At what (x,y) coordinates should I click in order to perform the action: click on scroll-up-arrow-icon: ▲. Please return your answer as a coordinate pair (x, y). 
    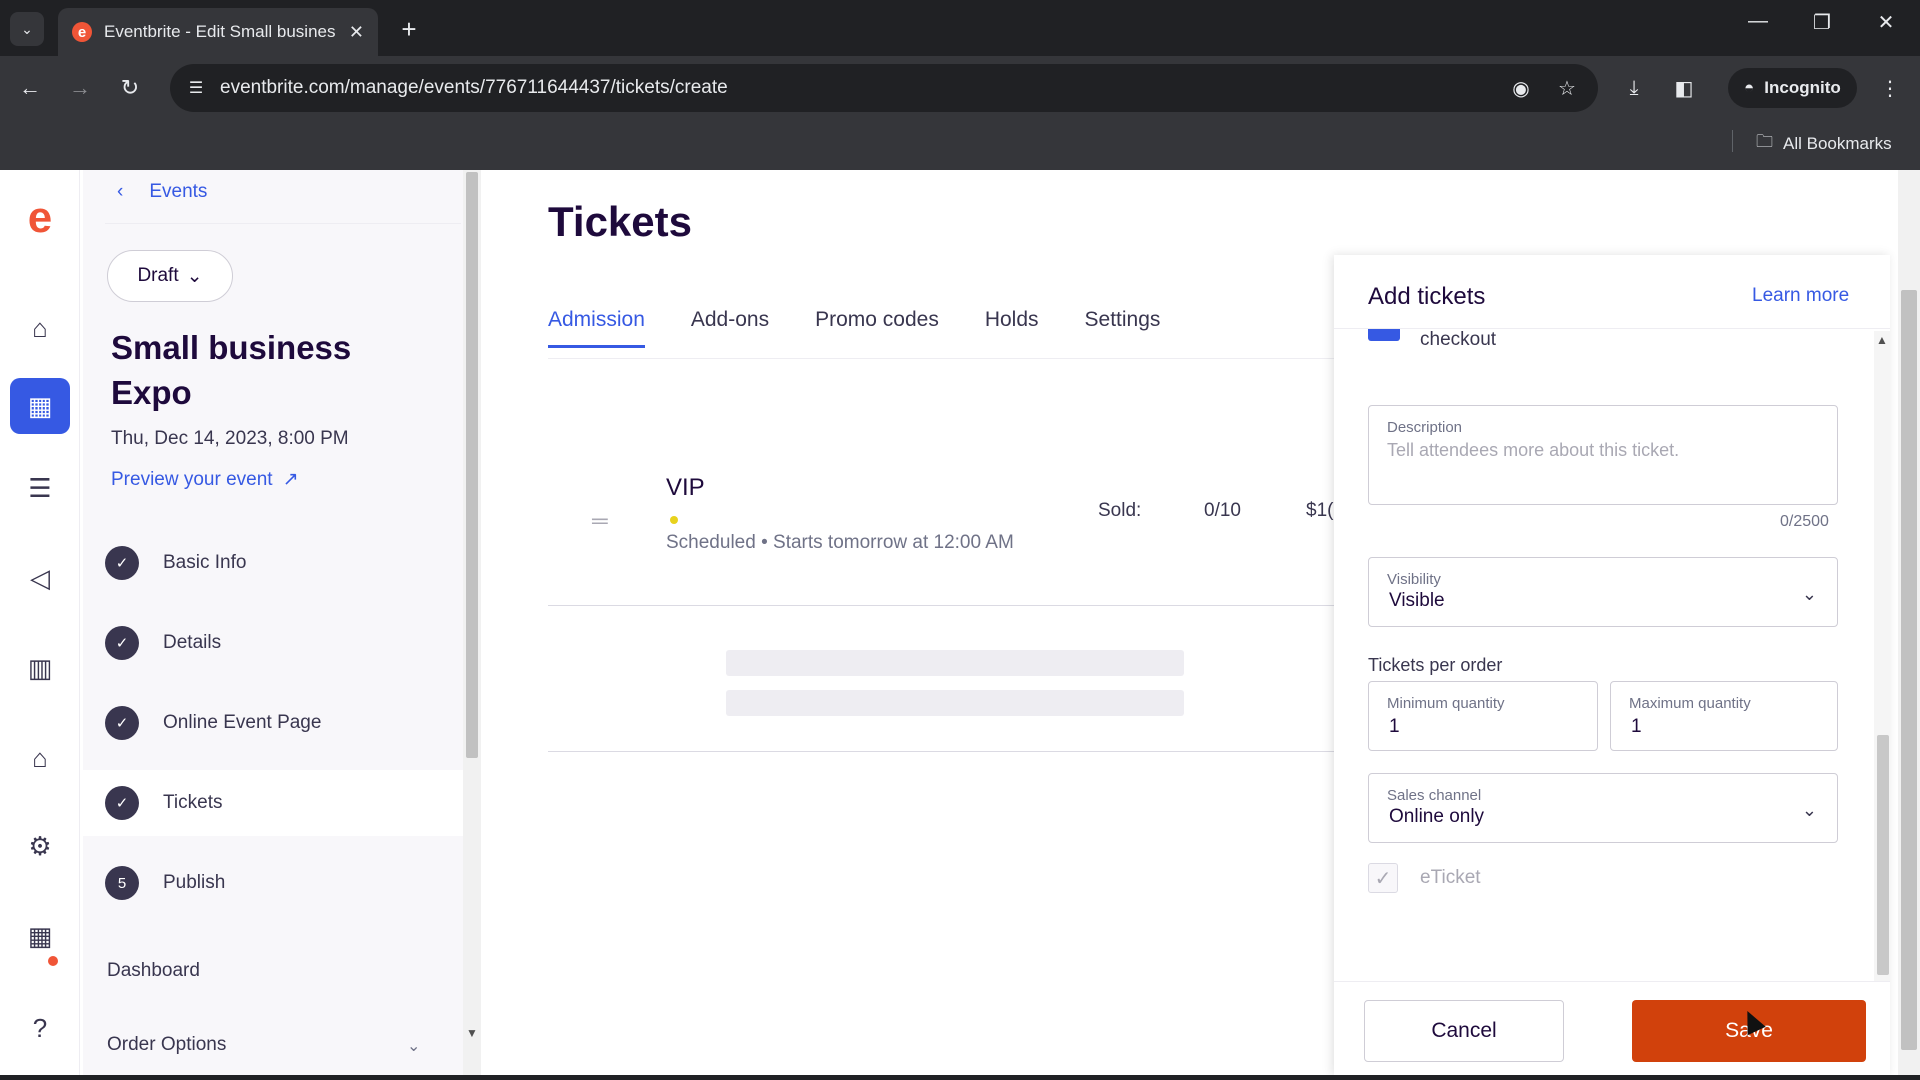
    Looking at the image, I should click on (1882, 340).